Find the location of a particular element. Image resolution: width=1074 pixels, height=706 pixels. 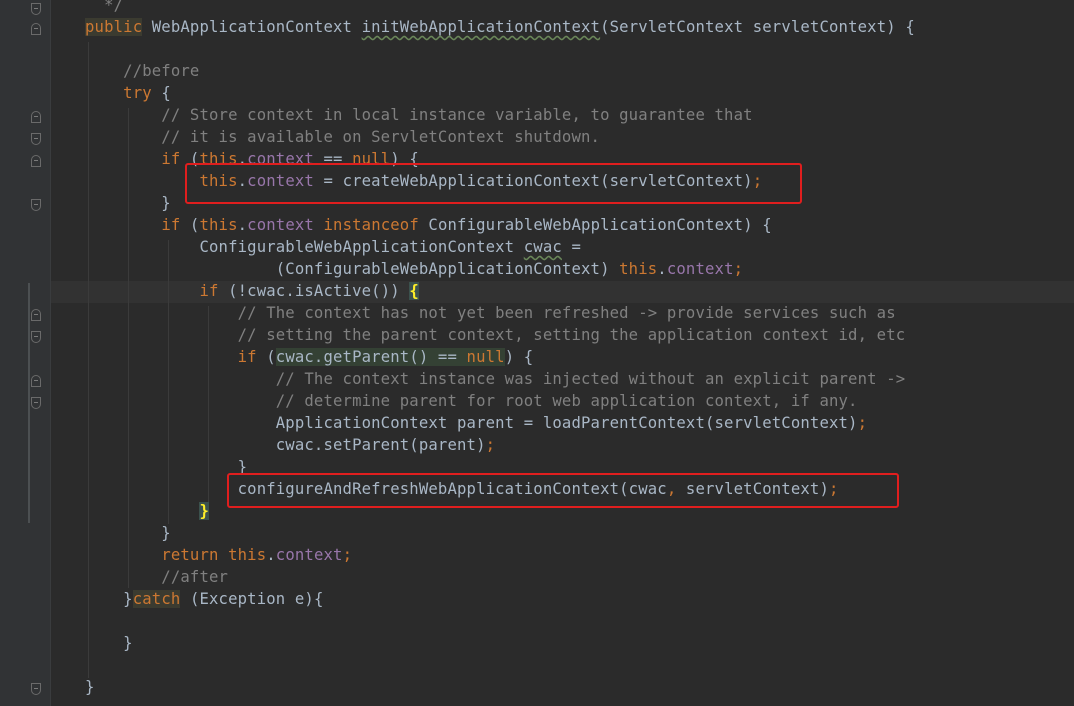

code-token: return is located at coordinates (190, 555).